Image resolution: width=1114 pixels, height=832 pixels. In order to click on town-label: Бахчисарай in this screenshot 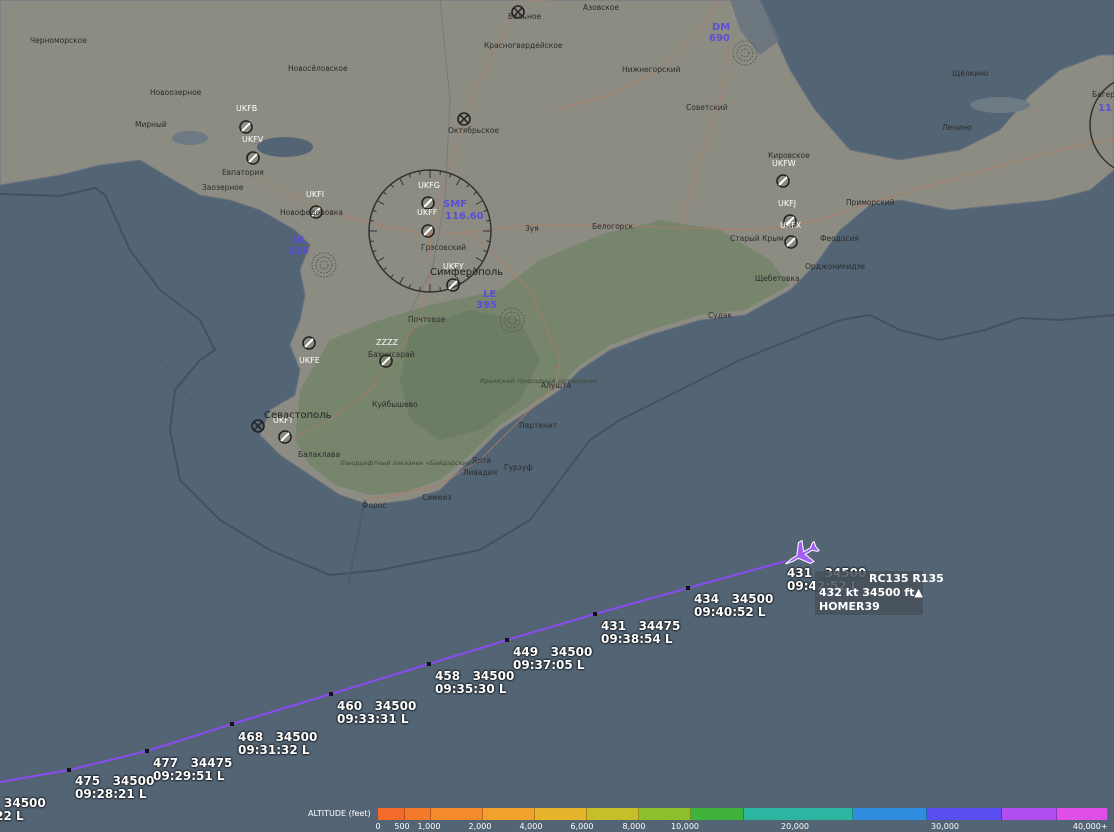, I will do `click(391, 354)`.